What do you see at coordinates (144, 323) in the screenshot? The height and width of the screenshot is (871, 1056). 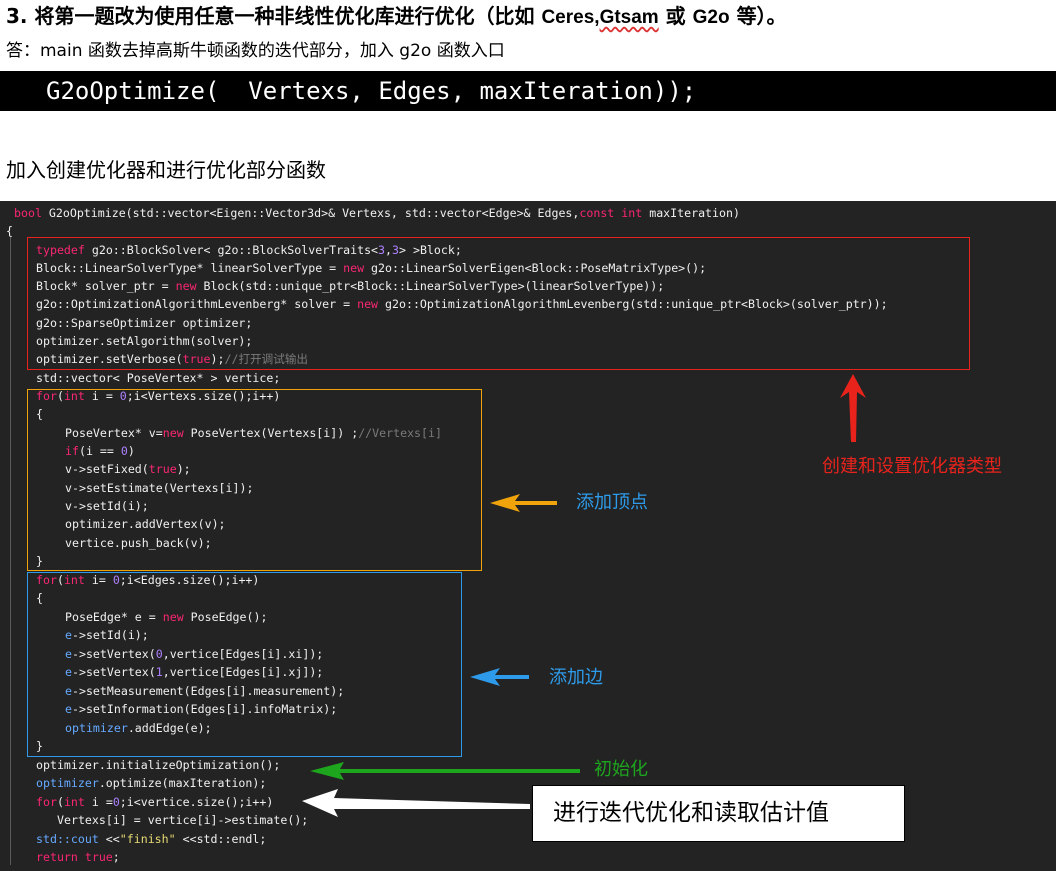 I see `code-line: g2o::SparseOptimizer optimizer;` at bounding box center [144, 323].